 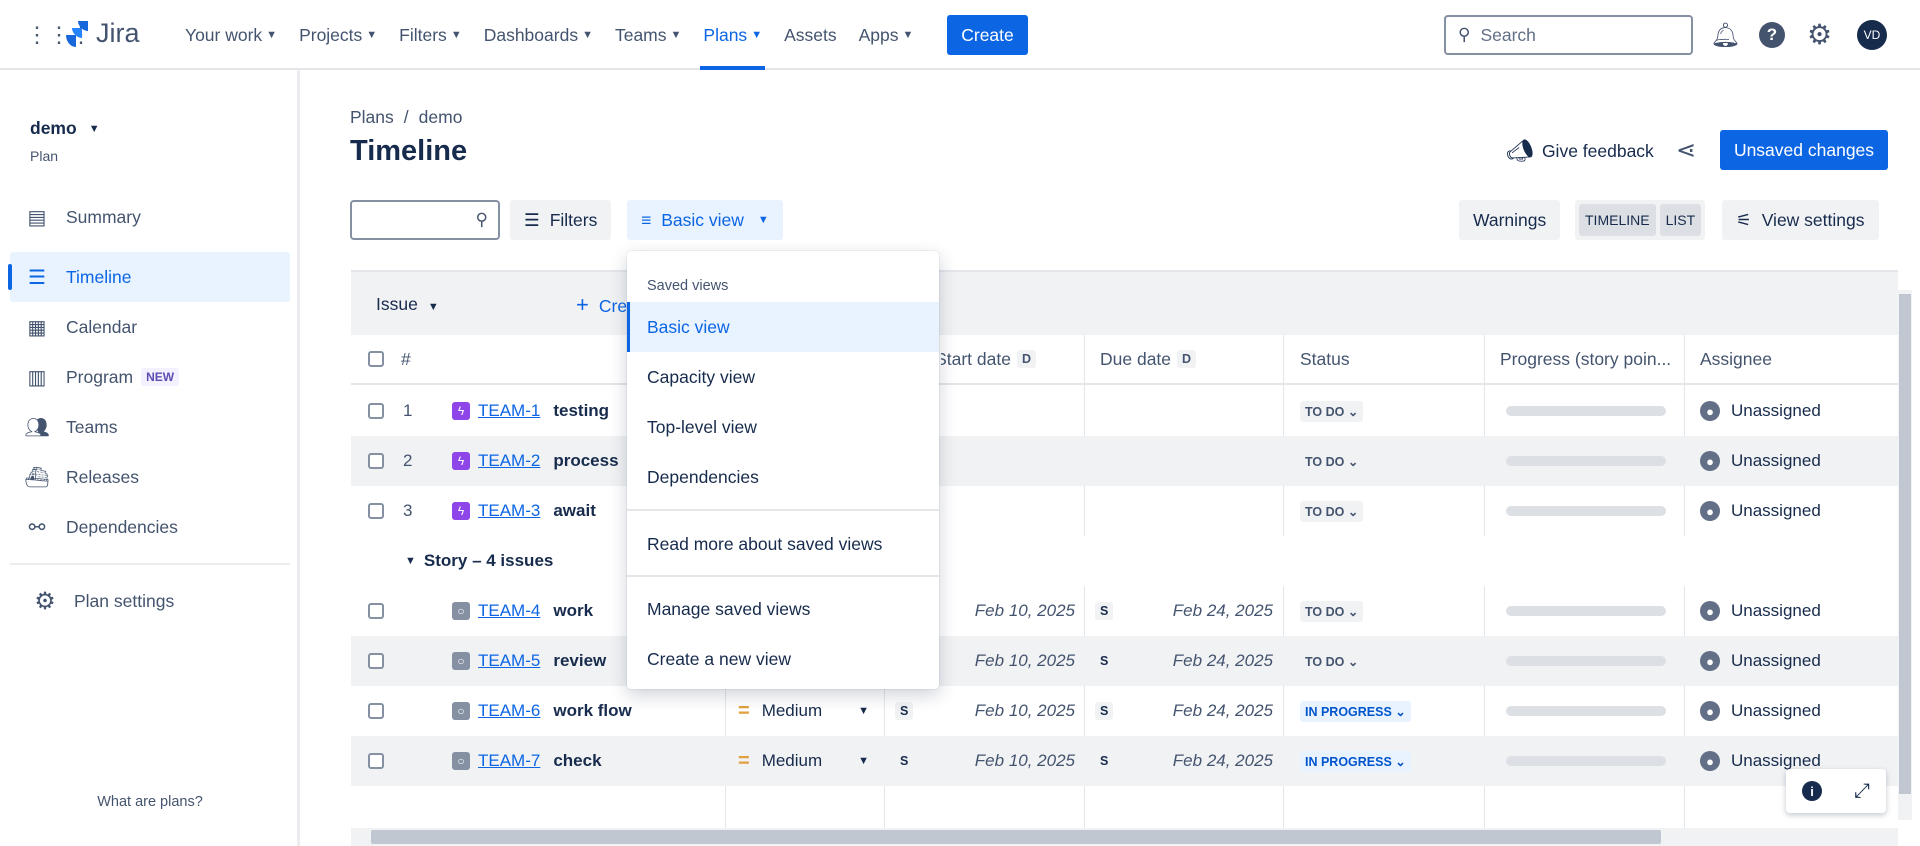 What do you see at coordinates (149, 277) in the screenshot?
I see `sidebar-item-timeline: ☰ Timeline` at bounding box center [149, 277].